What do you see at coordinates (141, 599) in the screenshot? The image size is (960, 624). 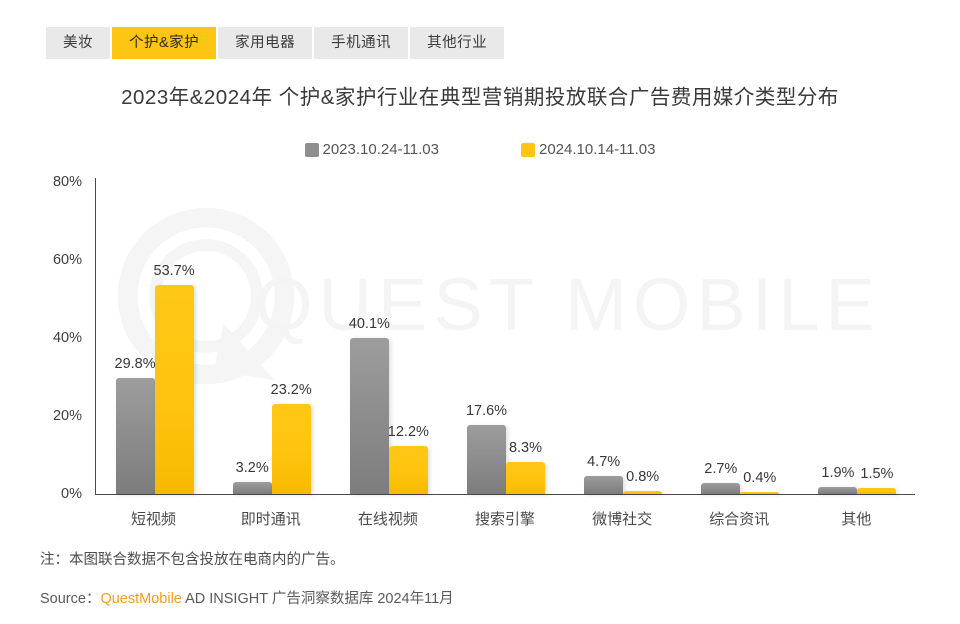 I see `source-brand: QuestMobile` at bounding box center [141, 599].